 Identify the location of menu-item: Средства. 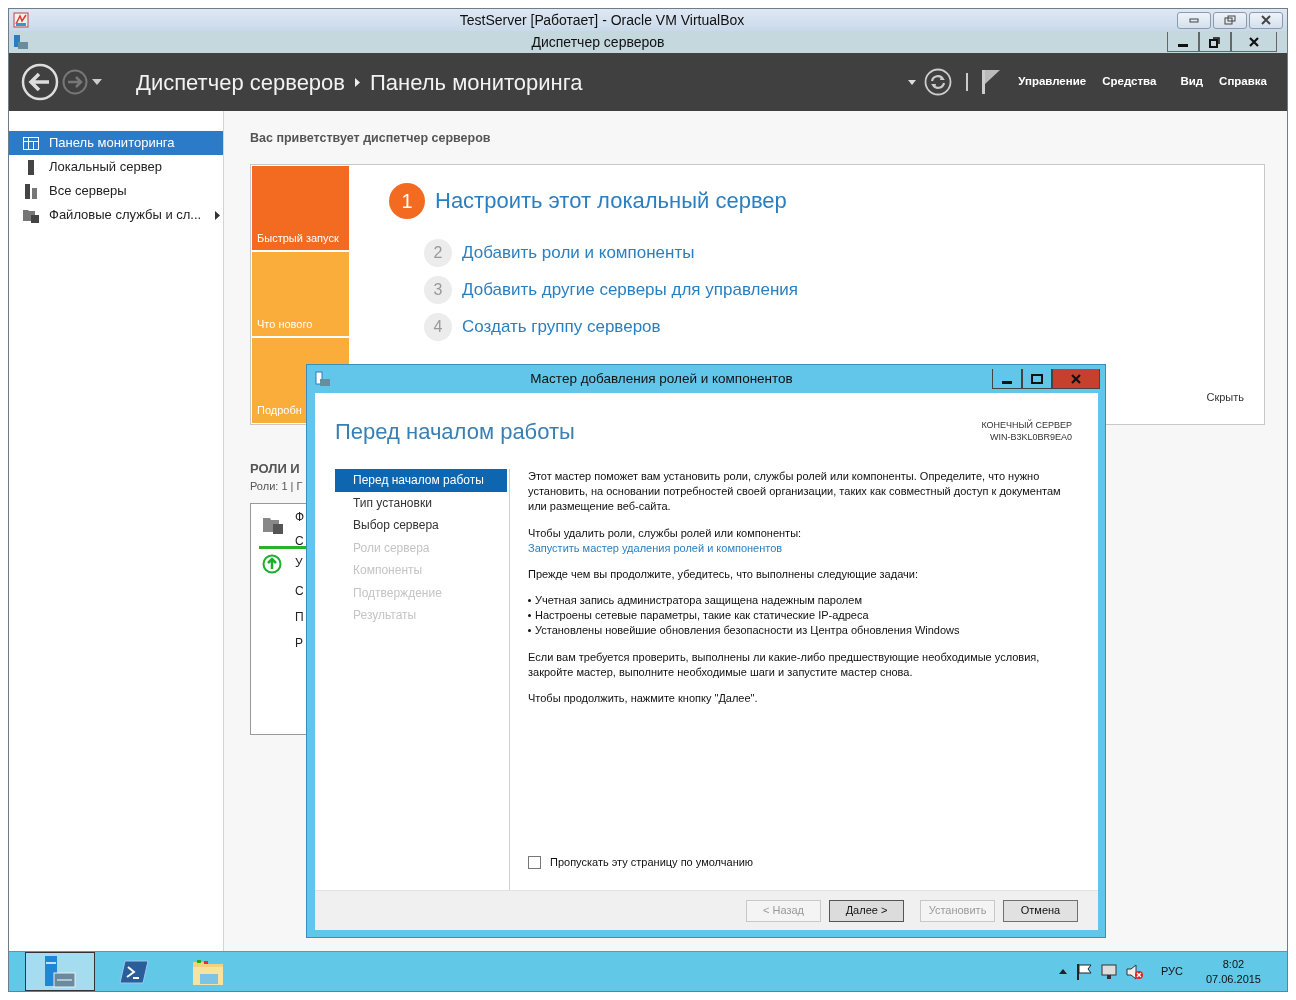
(1129, 82).